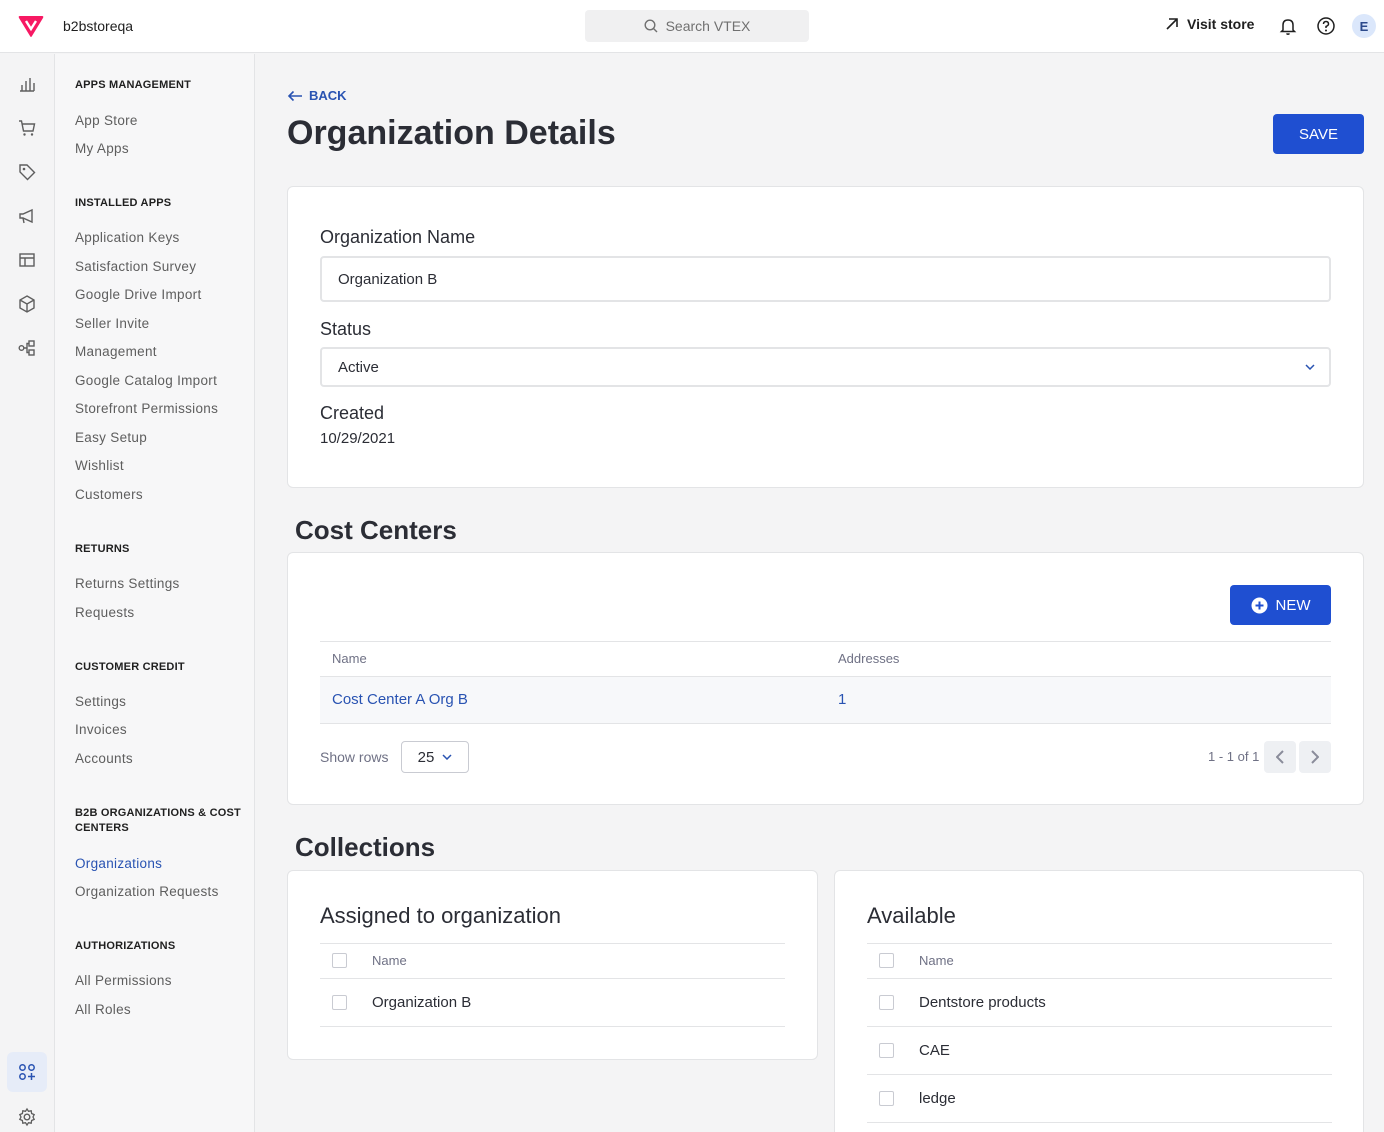  I want to click on apps-module-button, so click(27, 1072).